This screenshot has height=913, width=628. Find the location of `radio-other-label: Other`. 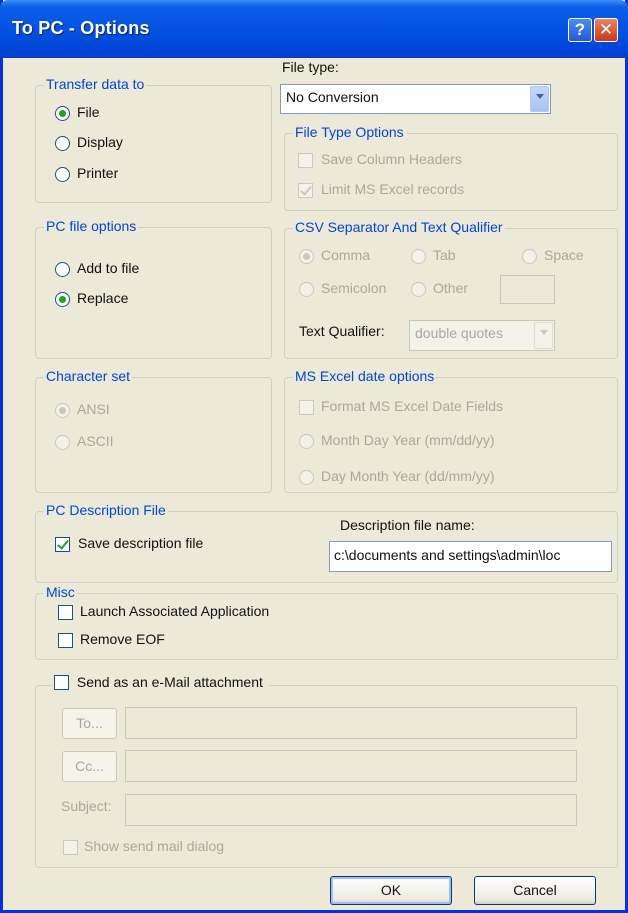

radio-other-label: Other is located at coordinates (451, 288).